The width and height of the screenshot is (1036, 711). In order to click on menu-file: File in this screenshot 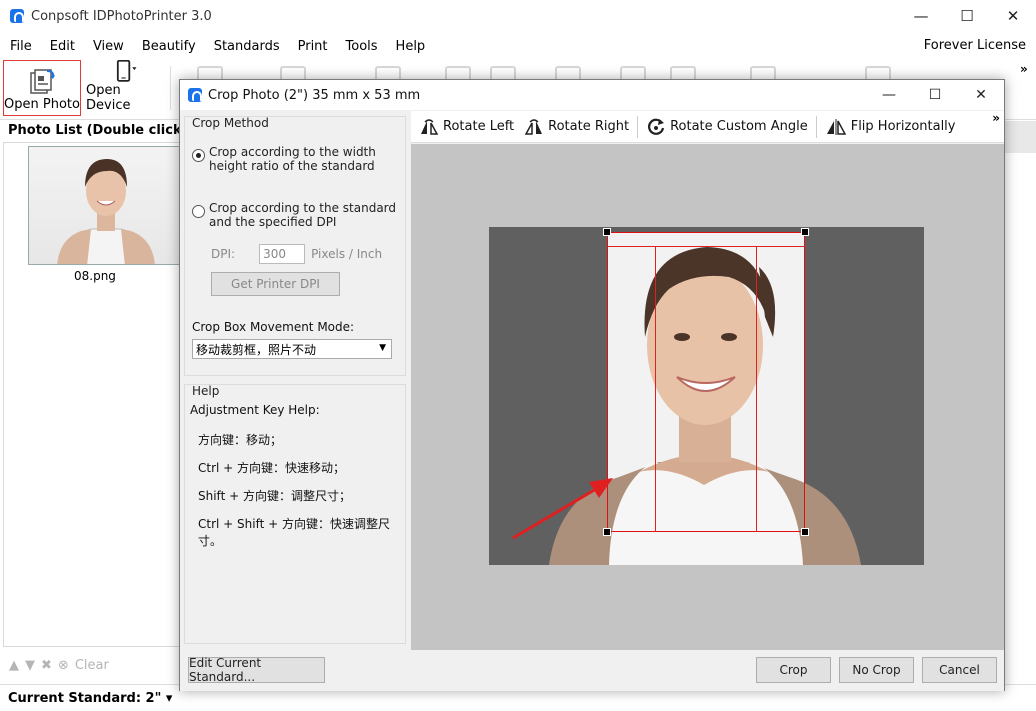, I will do `click(20, 46)`.